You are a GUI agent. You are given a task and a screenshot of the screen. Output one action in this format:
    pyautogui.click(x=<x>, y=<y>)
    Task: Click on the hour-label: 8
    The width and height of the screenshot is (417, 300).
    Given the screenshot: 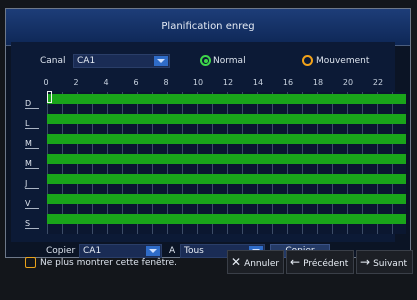 What is the action you would take?
    pyautogui.click(x=166, y=82)
    